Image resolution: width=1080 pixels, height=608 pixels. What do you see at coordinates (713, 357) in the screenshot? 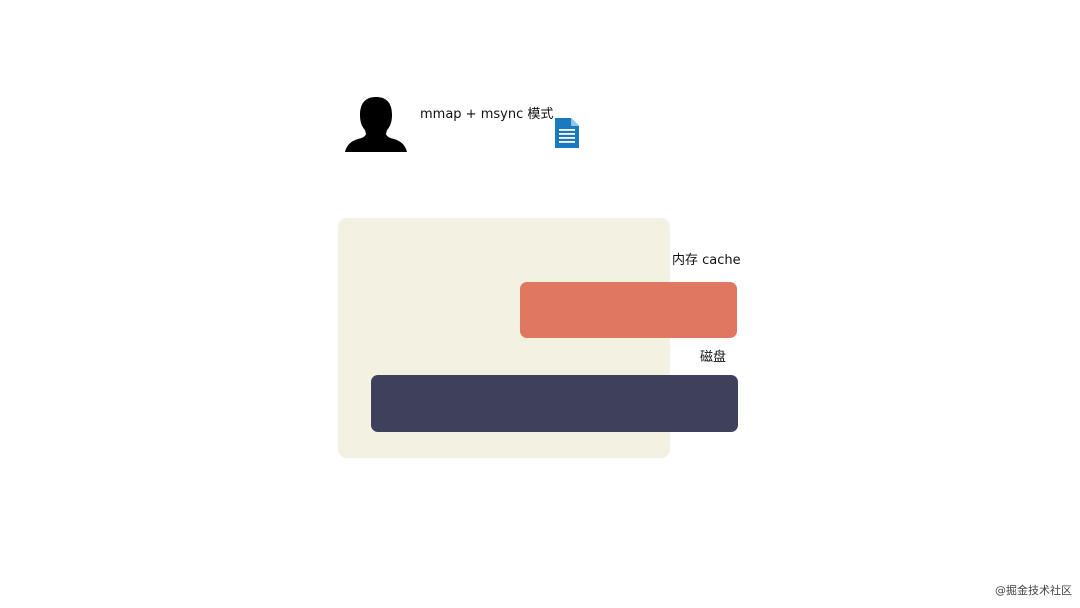
I see `disk-label: 磁盘` at bounding box center [713, 357].